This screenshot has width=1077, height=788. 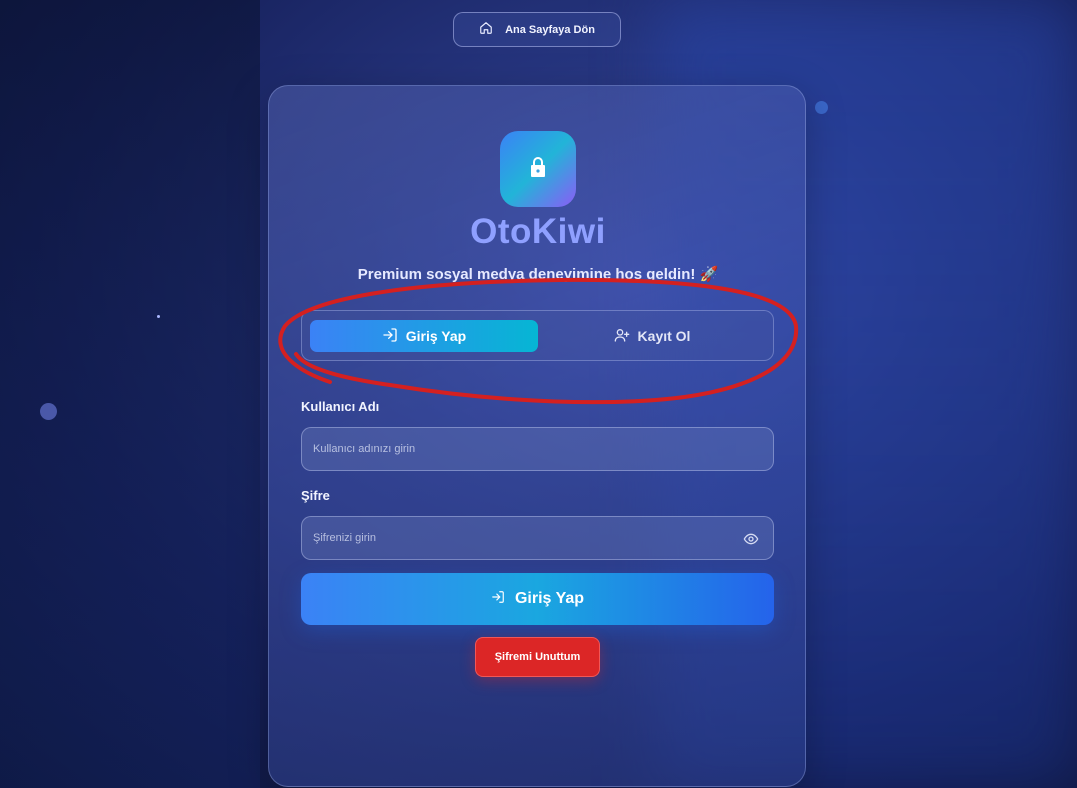 I want to click on tab-login: Giriş Yap, so click(x=424, y=336).